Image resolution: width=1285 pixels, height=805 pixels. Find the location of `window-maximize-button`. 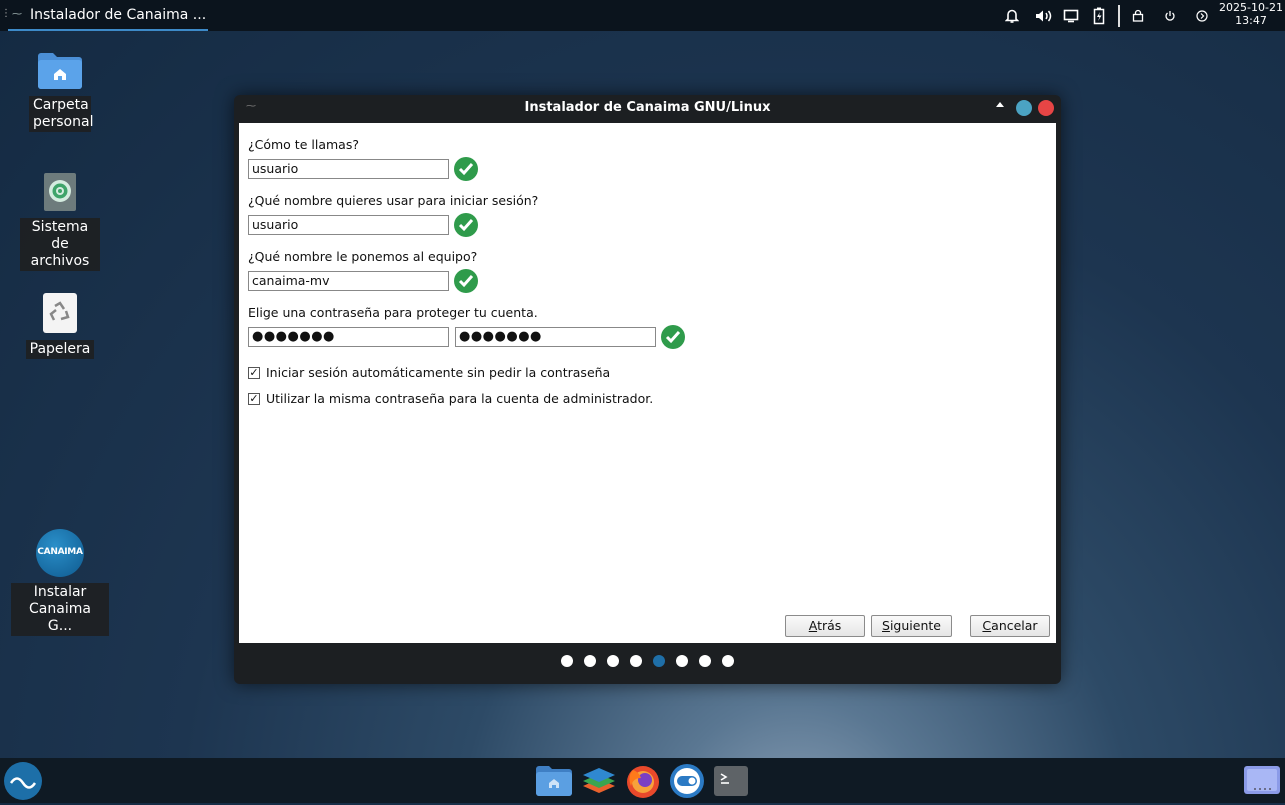

window-maximize-button is located at coordinates (1024, 108).